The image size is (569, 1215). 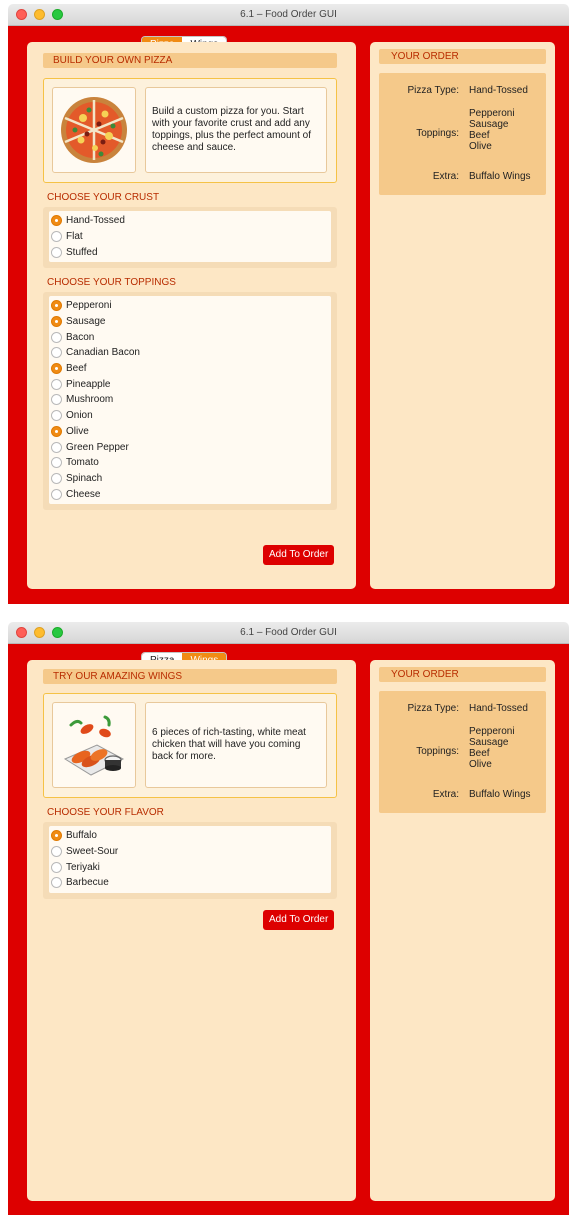 I want to click on wings-section-header: TRY OUR AMAZING WINGS, so click(x=190, y=676).